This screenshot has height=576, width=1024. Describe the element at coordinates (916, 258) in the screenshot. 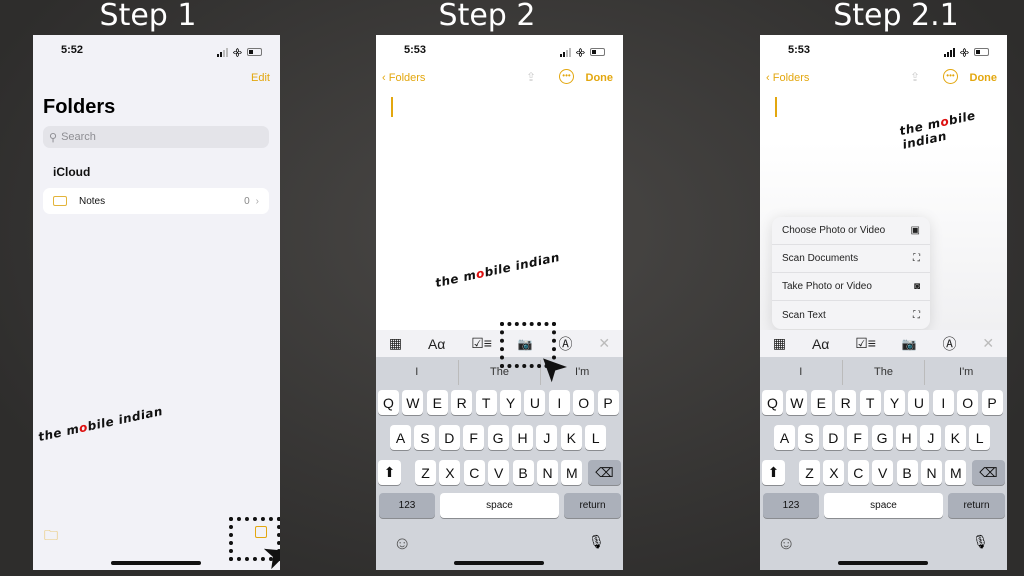

I see `scan-document-icon: ⛶` at that location.